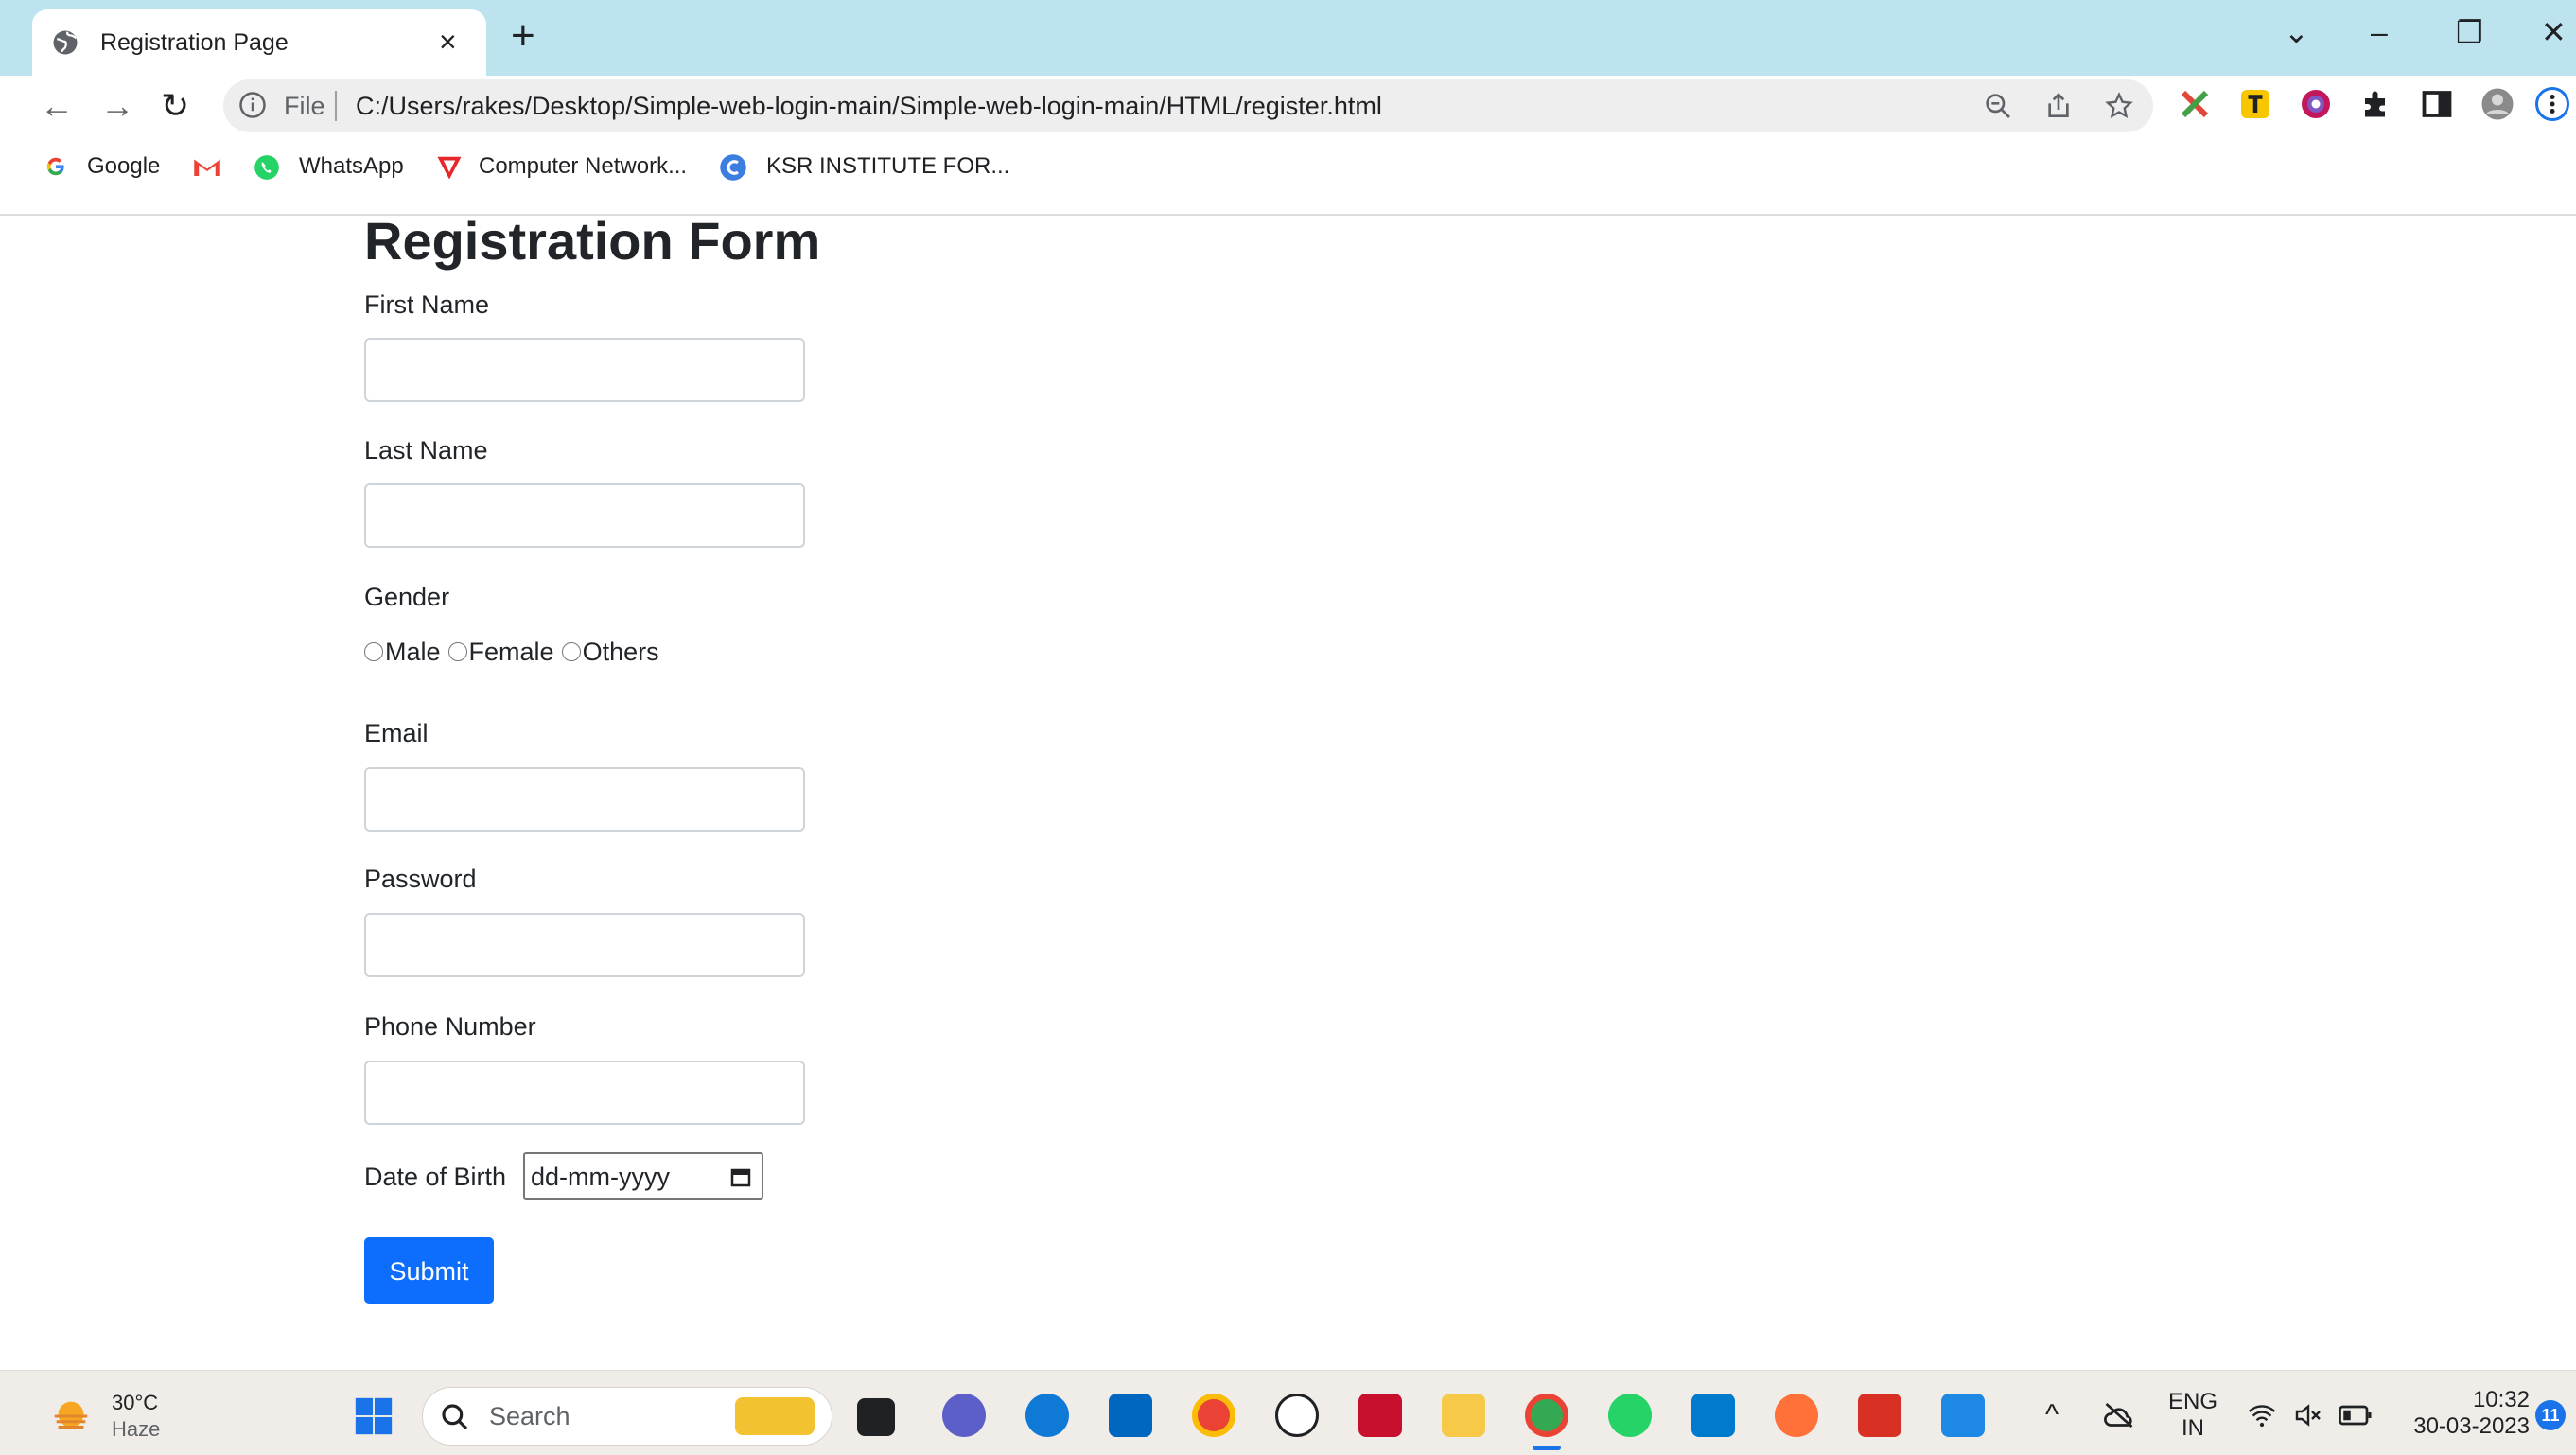 The image size is (2576, 1455). I want to click on gender-option-label: Female, so click(511, 651).